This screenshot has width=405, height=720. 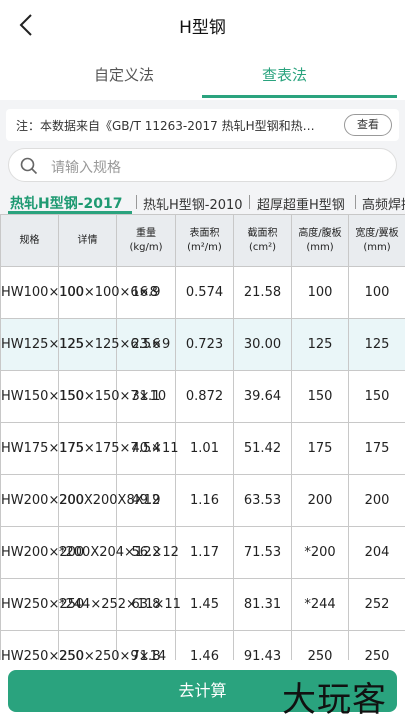 I want to click on watermark-logo: 大玩客, so click(x=334, y=700).